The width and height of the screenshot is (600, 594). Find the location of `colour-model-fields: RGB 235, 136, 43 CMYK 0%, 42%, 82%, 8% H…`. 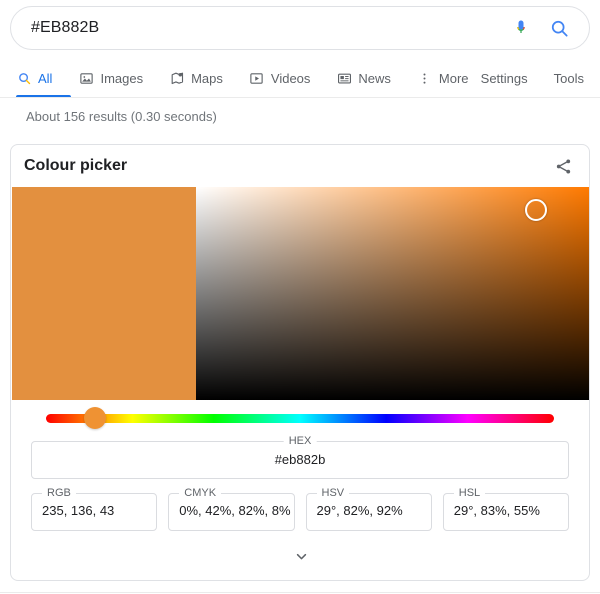

colour-model-fields: RGB 235, 136, 43 CMYK 0%, 42%, 82%, 8% H… is located at coordinates (300, 509).